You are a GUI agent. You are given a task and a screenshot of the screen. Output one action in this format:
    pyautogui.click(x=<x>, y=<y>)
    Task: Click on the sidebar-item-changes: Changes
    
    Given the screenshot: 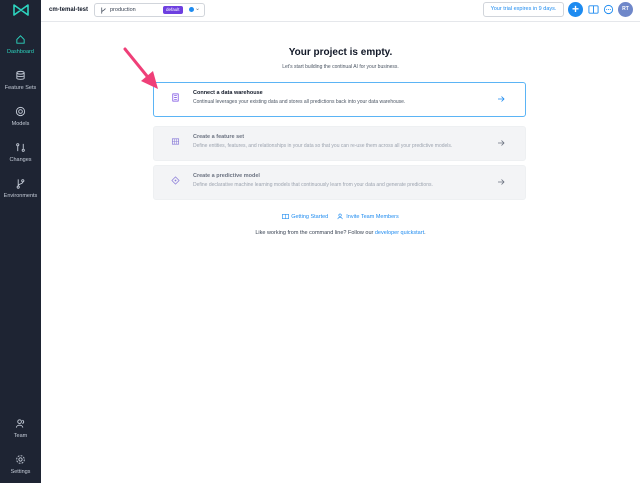 What is the action you would take?
    pyautogui.click(x=20, y=152)
    